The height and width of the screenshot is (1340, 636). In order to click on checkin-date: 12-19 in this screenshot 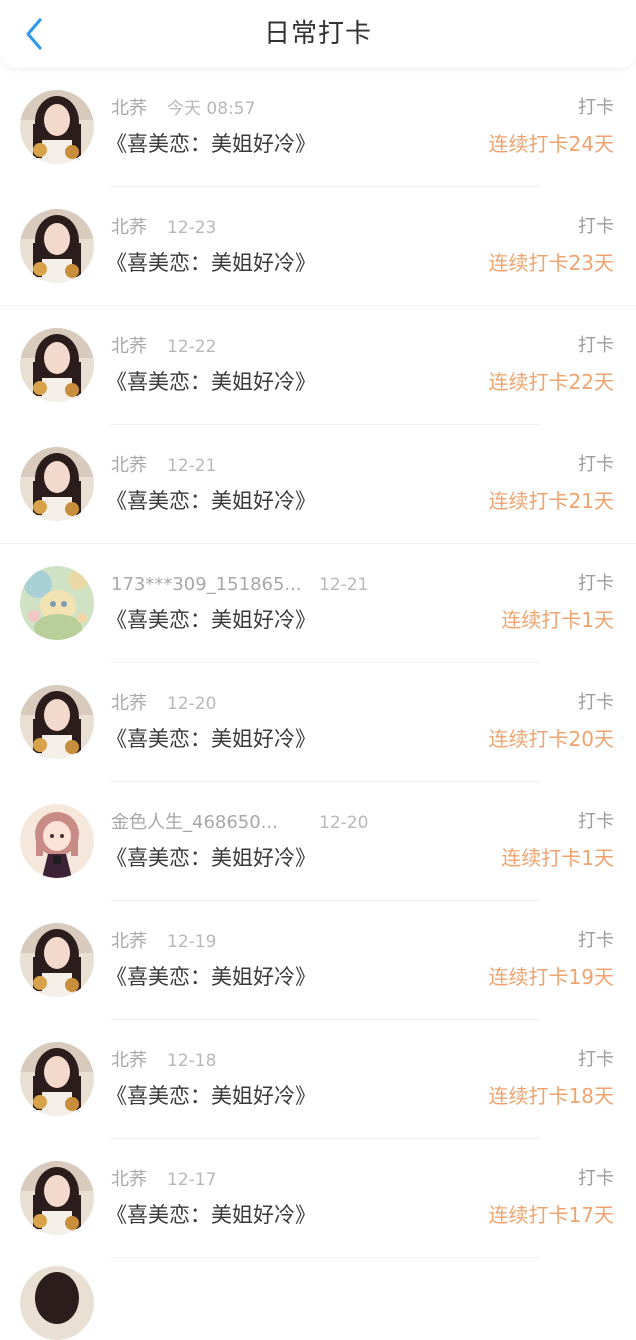, I will do `click(192, 942)`.